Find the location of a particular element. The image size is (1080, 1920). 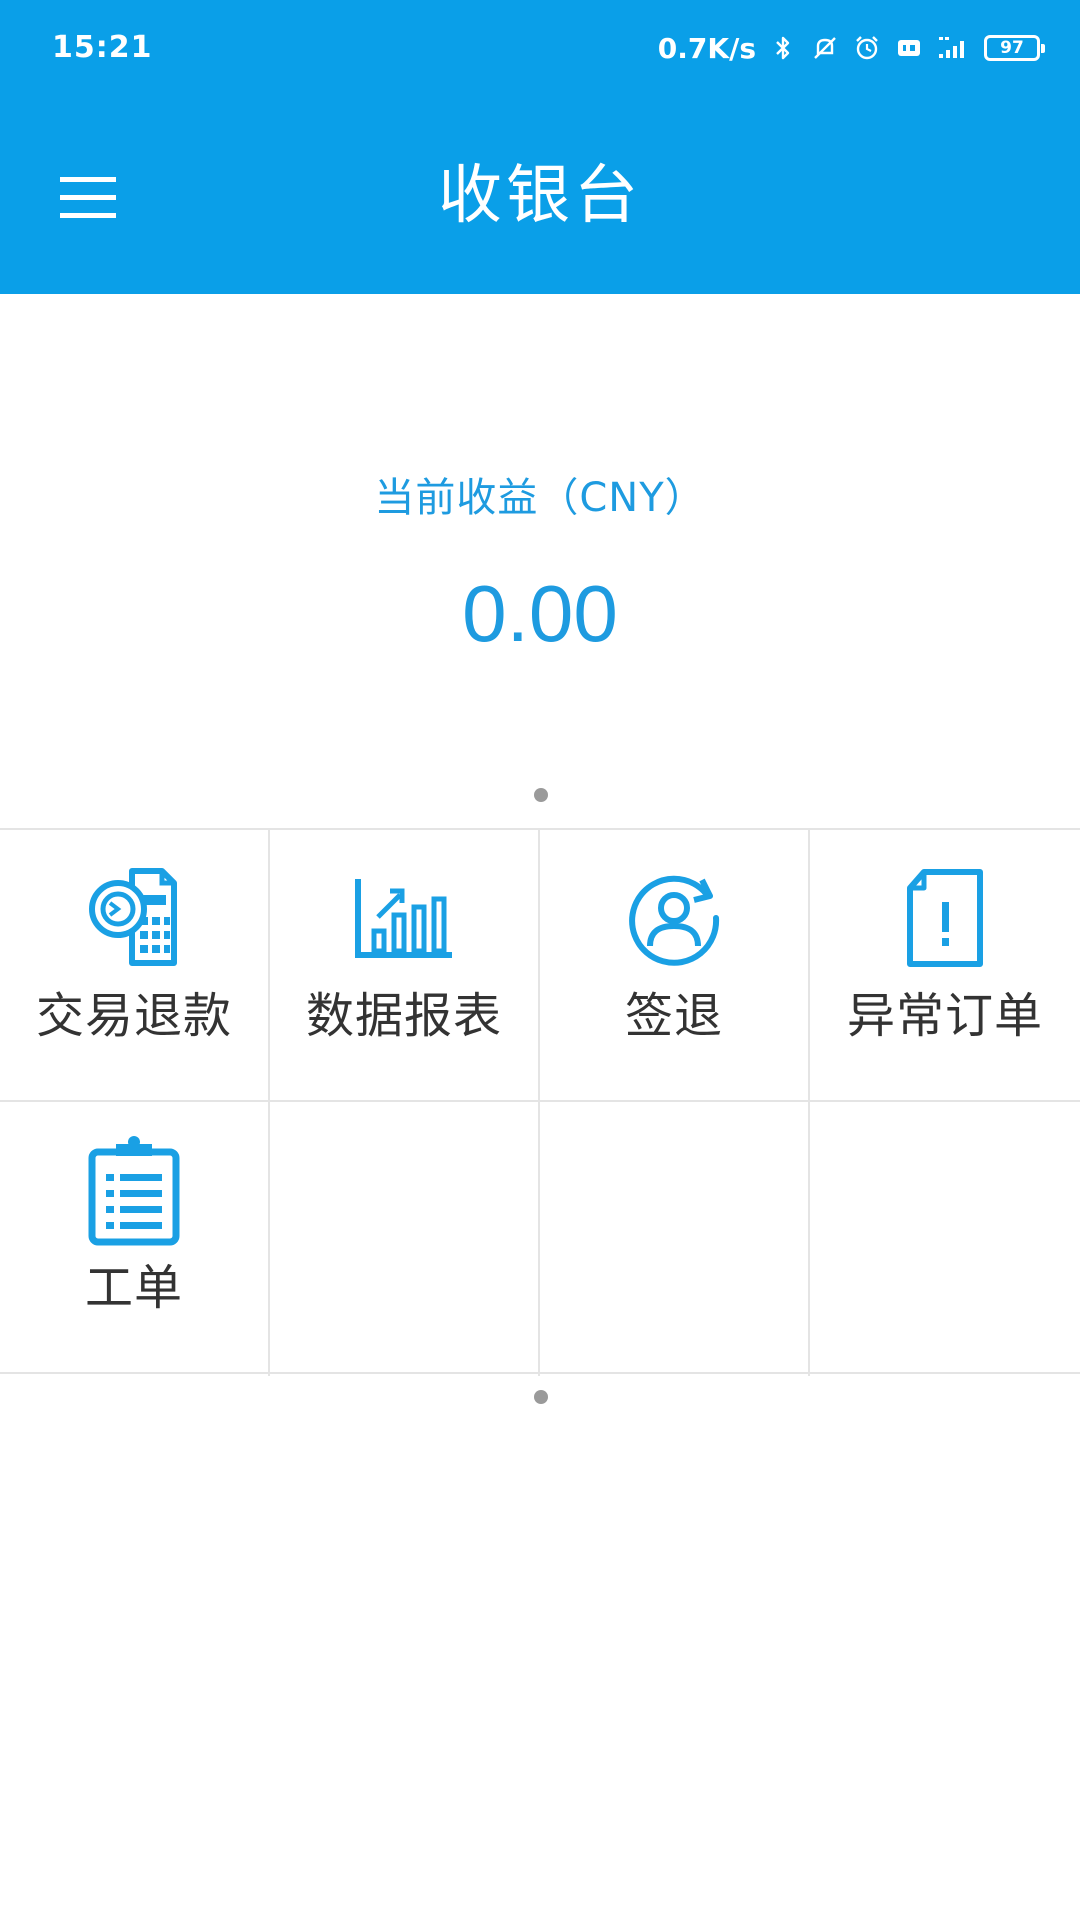

refund-label: 交易退款 is located at coordinates (133, 1016).